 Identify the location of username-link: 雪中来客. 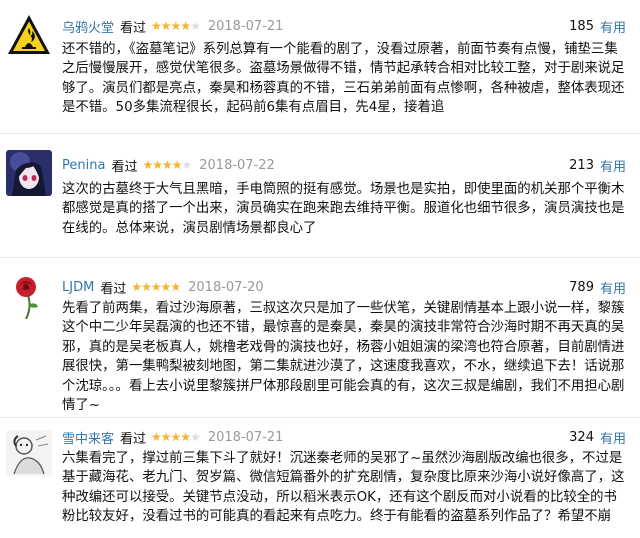
(88, 437).